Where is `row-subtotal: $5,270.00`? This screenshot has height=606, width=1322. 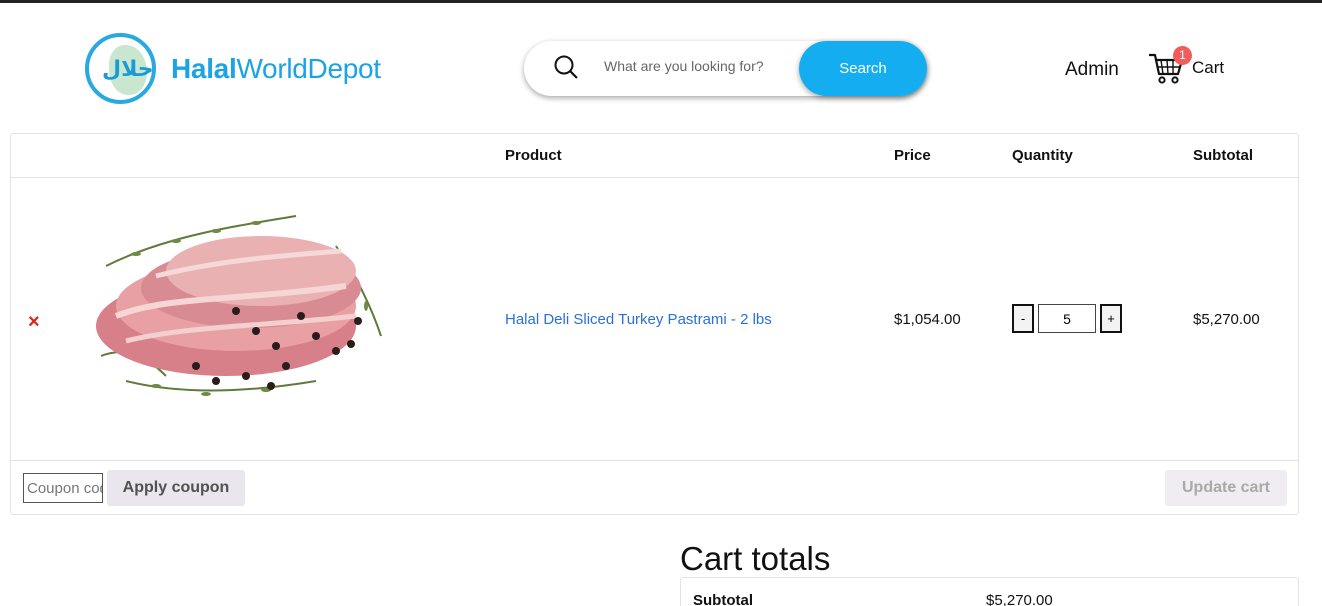
row-subtotal: $5,270.00 is located at coordinates (1226, 319).